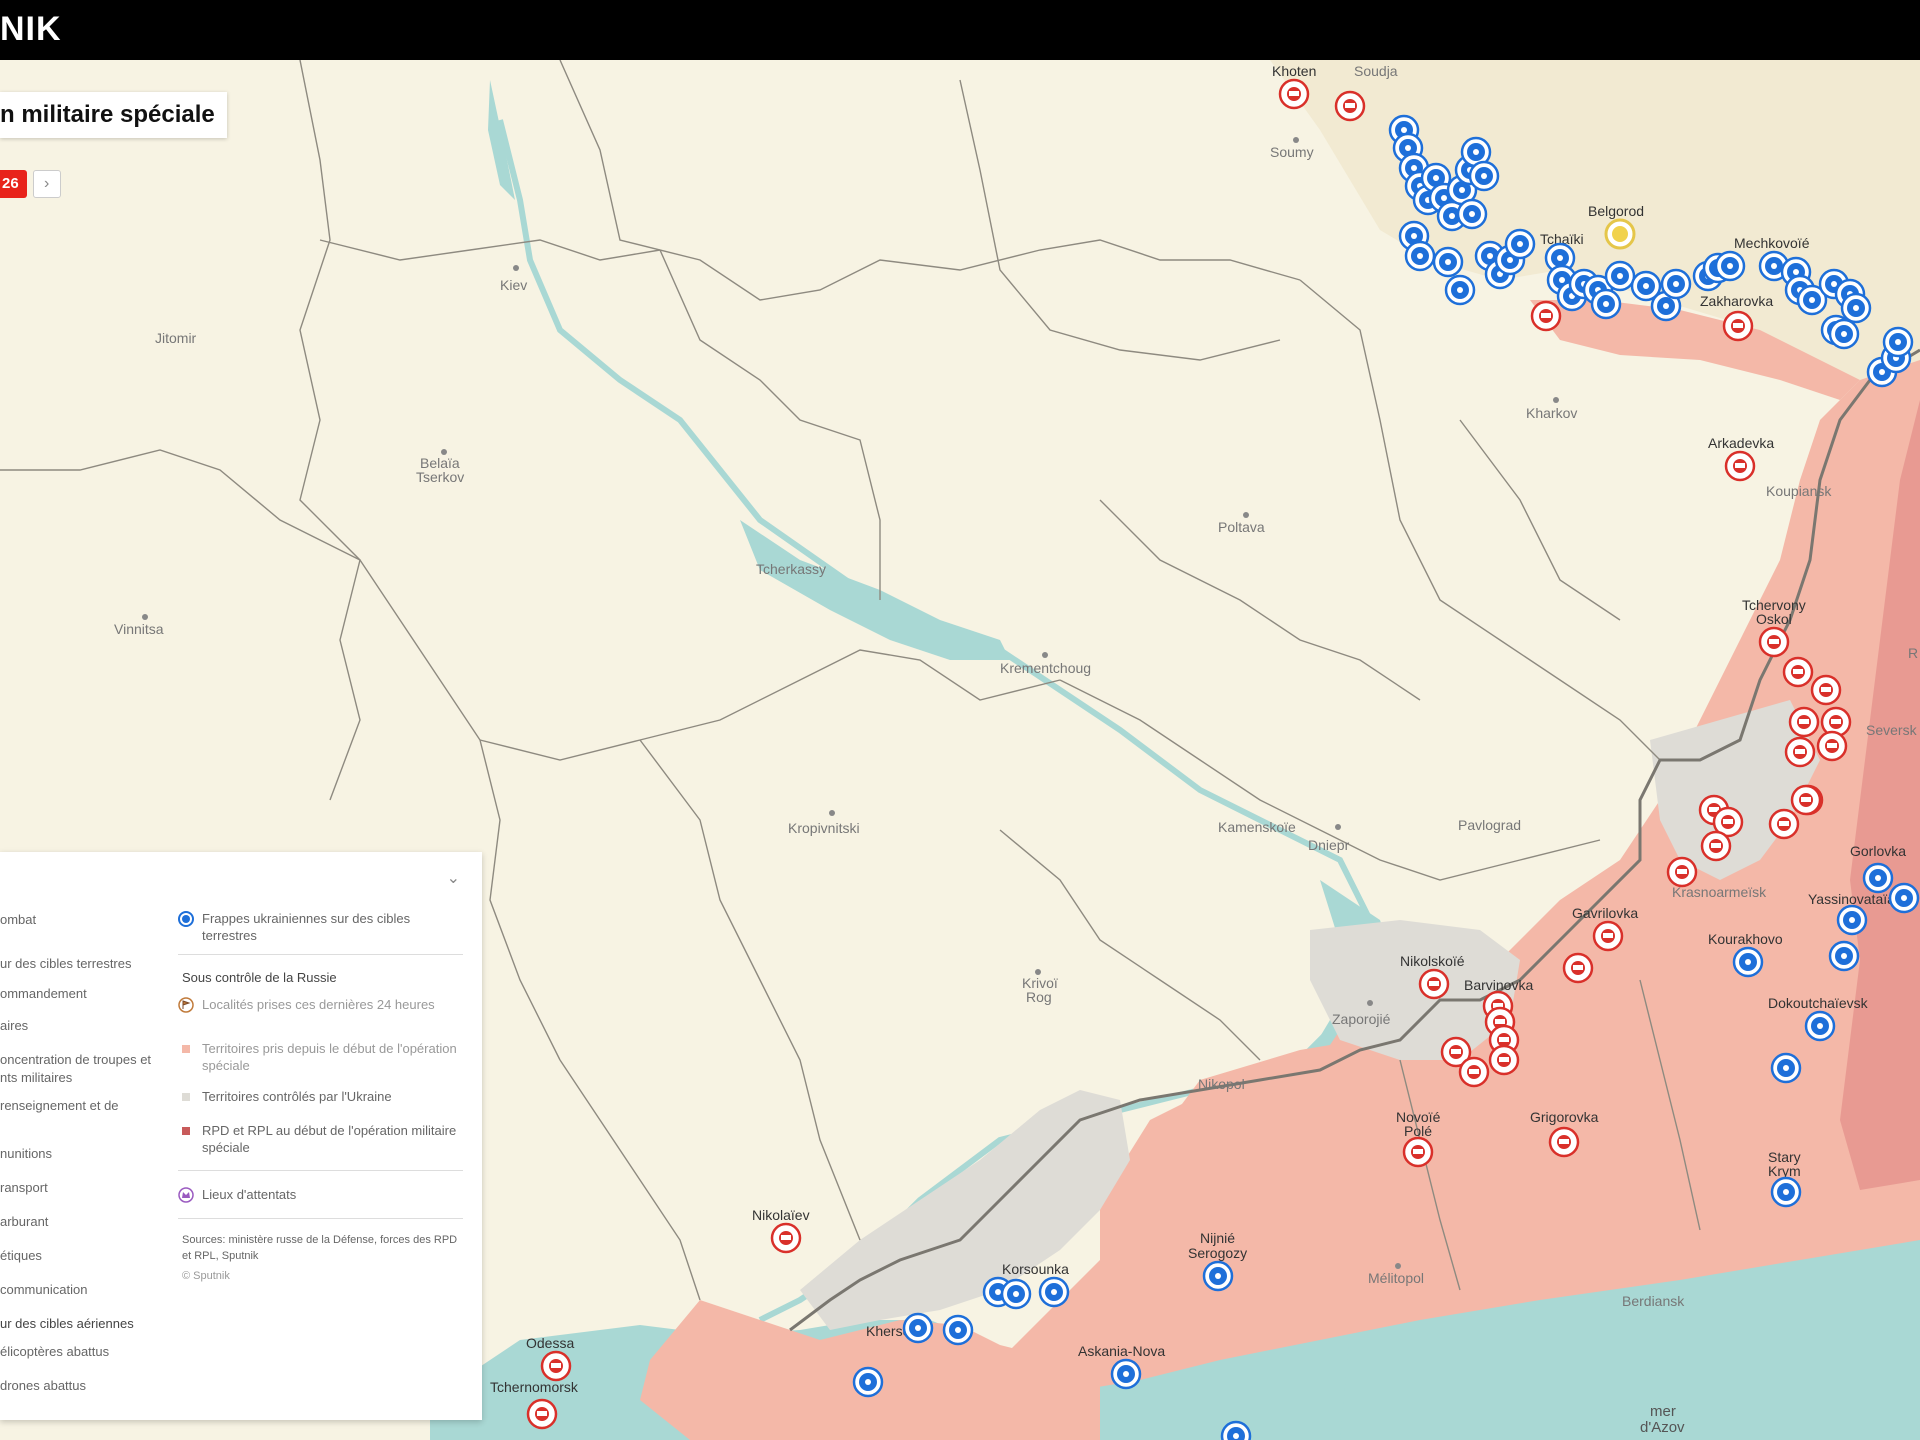 Image resolution: width=1920 pixels, height=1440 pixels. I want to click on city-krym: Krym, so click(1784, 1171).